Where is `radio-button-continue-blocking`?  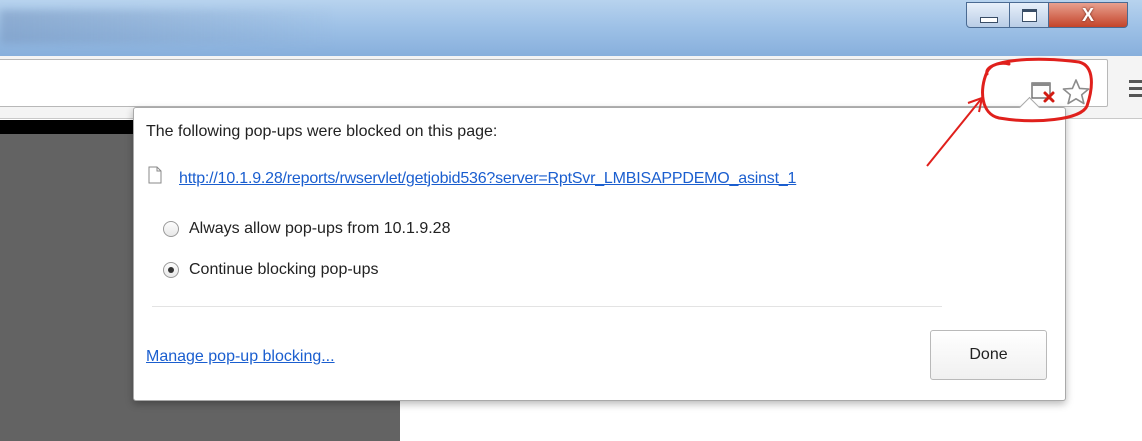 radio-button-continue-blocking is located at coordinates (171, 270).